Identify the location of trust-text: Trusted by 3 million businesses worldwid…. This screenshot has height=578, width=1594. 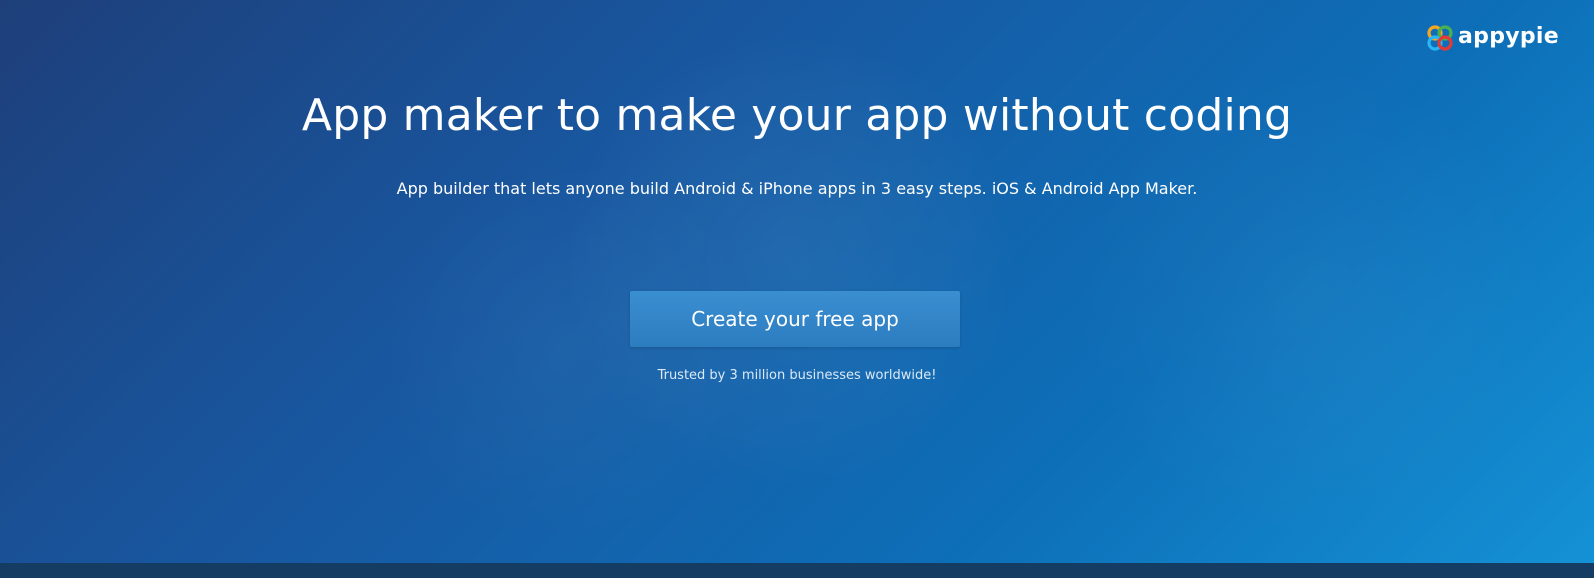
(797, 375).